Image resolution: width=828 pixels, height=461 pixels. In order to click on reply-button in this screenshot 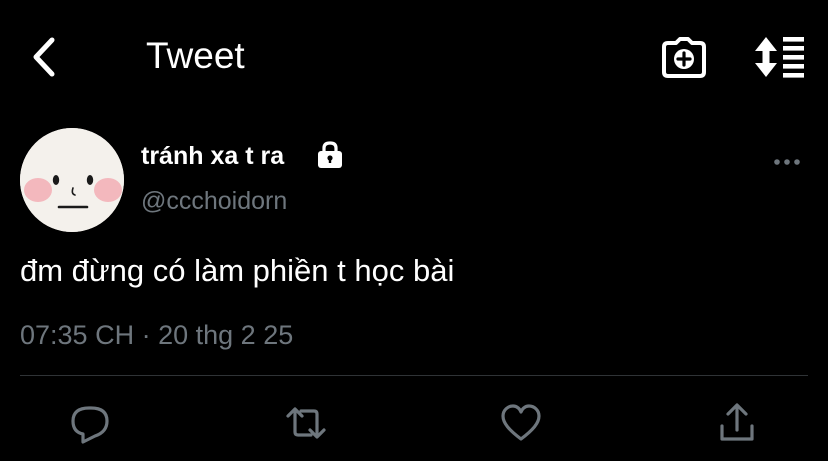, I will do `click(90, 423)`.